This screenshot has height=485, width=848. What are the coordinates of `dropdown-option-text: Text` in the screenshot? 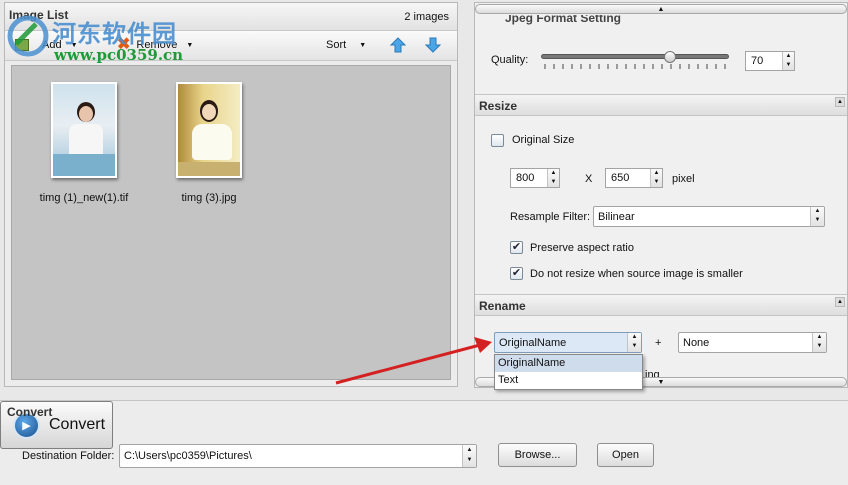 It's located at (568, 380).